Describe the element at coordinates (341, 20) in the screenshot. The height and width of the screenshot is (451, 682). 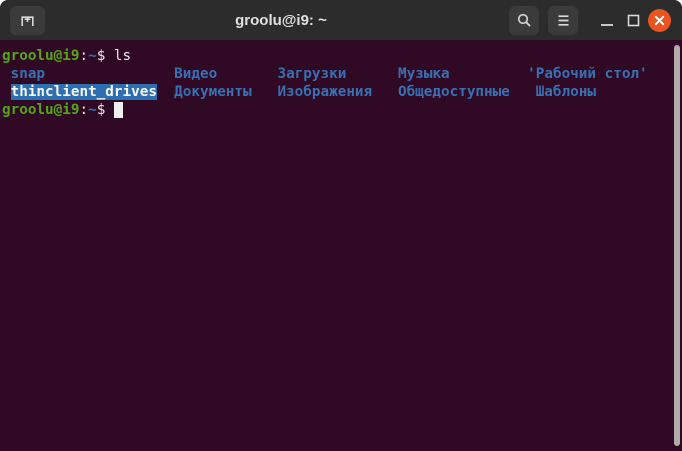
I see `header-bar: groolu@i9: ~` at that location.